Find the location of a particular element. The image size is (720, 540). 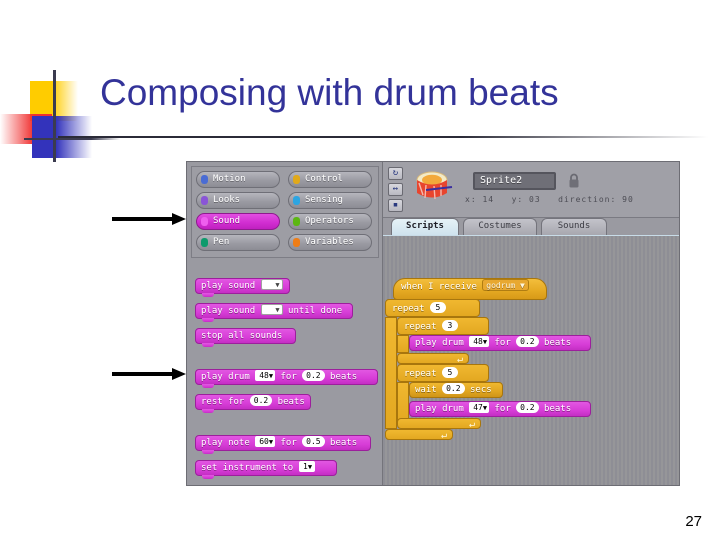

category-label: Variables is located at coordinates (329, 242).